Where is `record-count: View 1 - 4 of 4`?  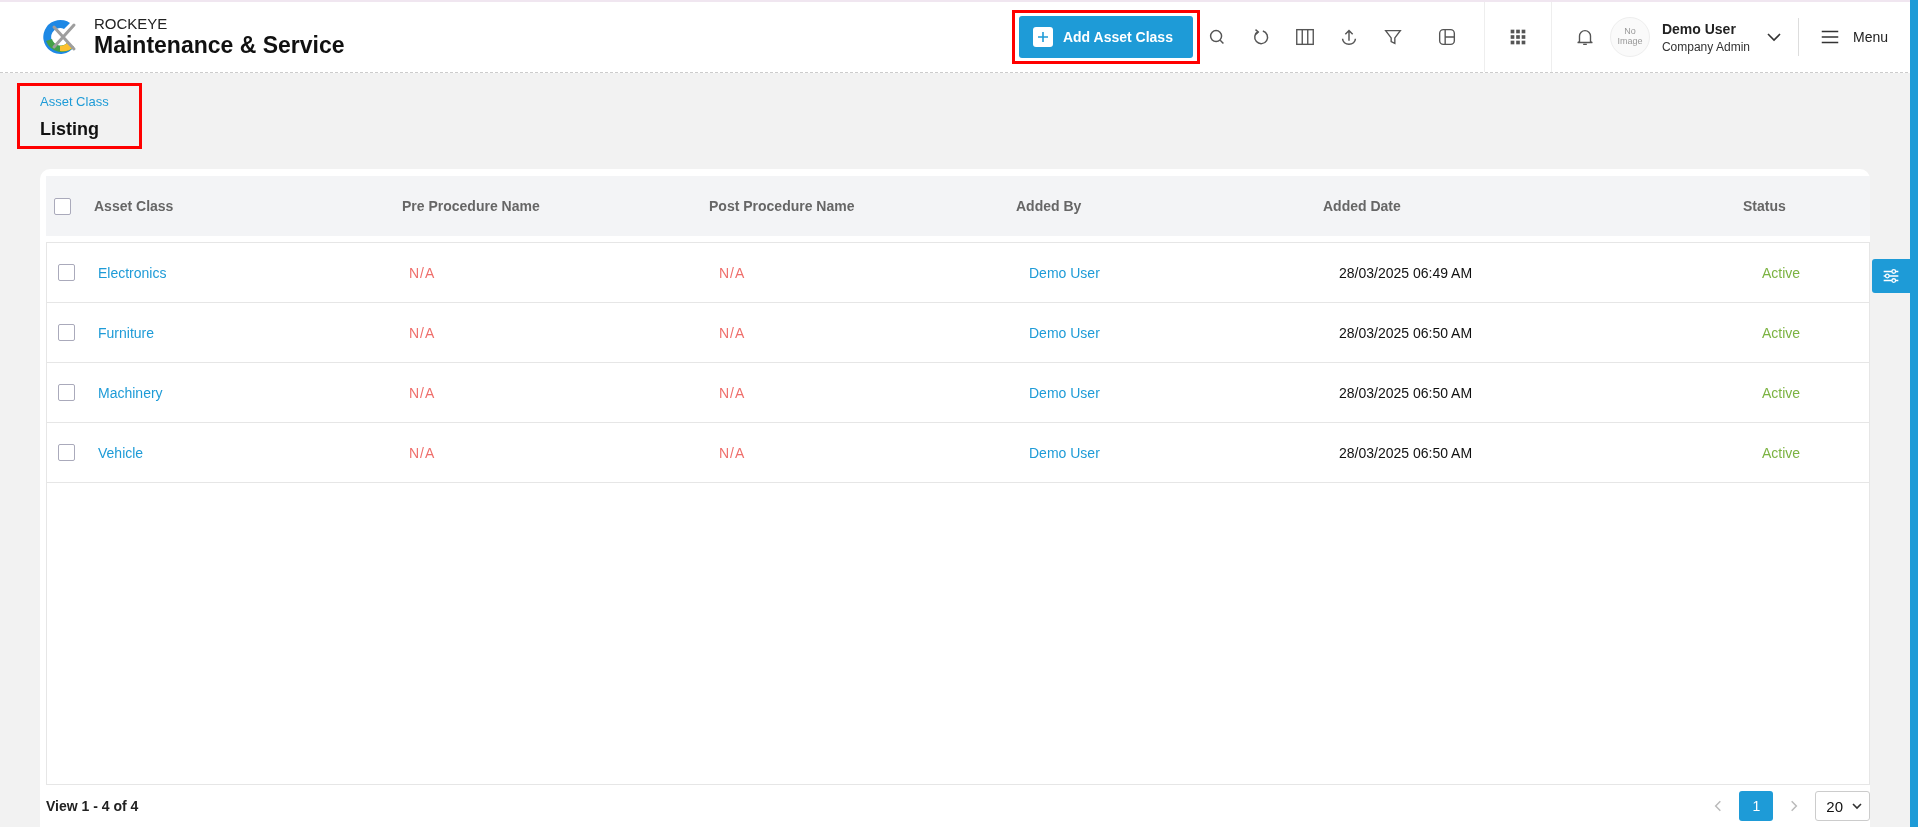
record-count: View 1 - 4 of 4 is located at coordinates (92, 806).